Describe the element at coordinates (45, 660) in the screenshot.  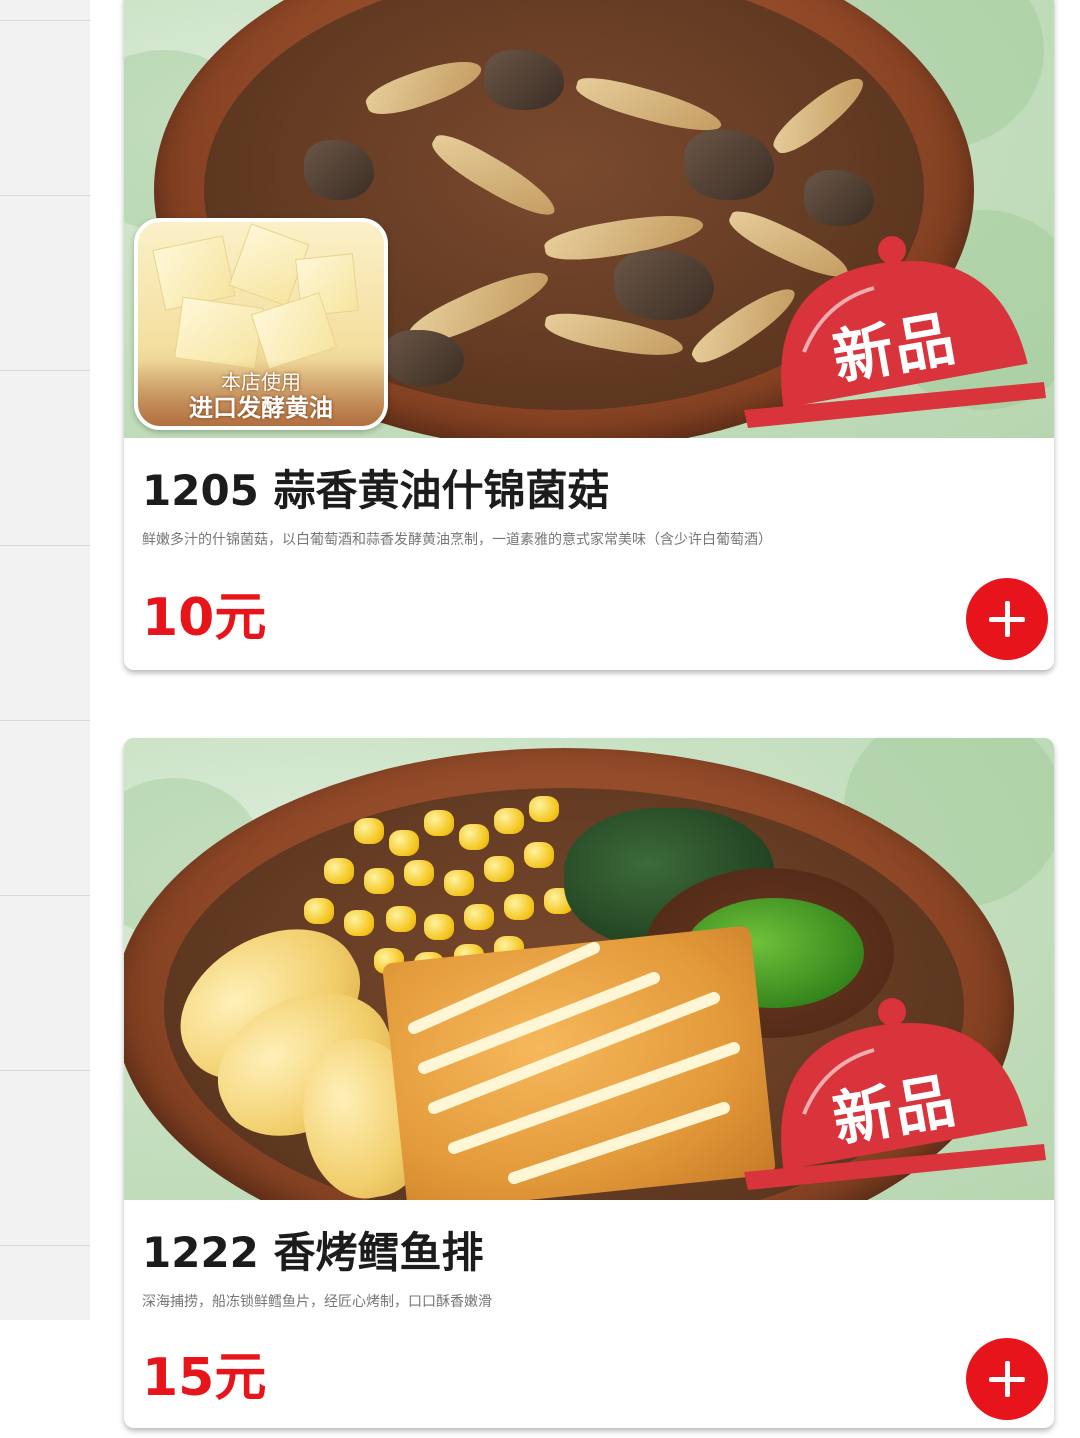
I see `category-sidebar` at that location.